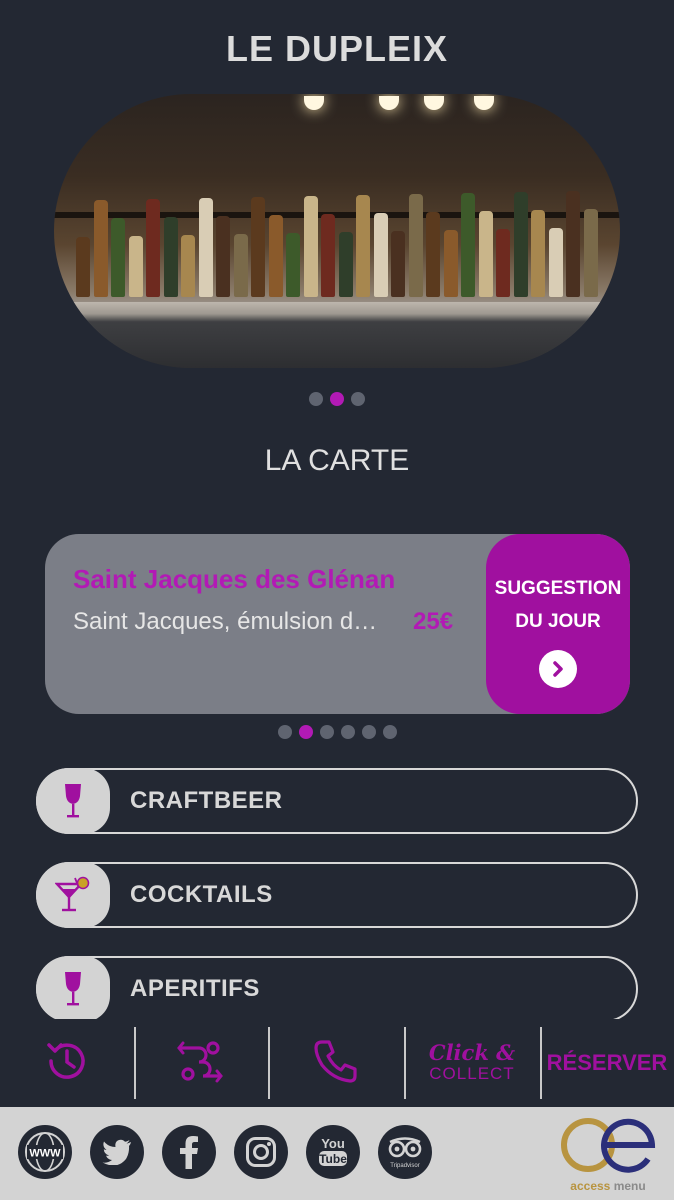  I want to click on action-bar: Click & COLLECT RÉSERVER, so click(337, 1063).